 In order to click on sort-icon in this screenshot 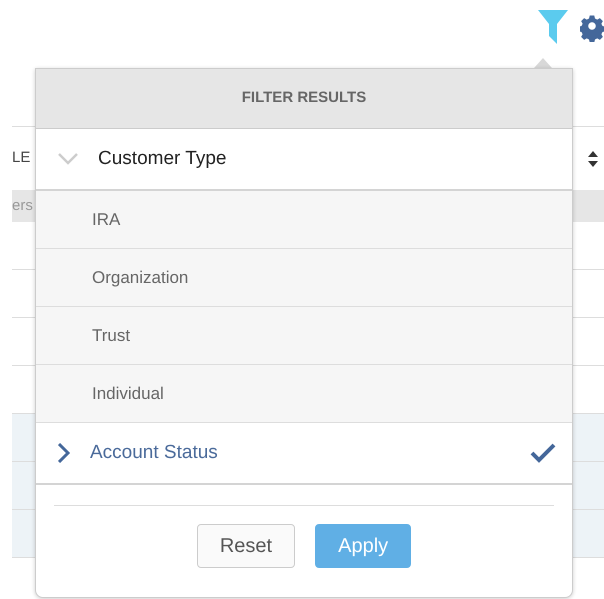, I will do `click(593, 158)`.